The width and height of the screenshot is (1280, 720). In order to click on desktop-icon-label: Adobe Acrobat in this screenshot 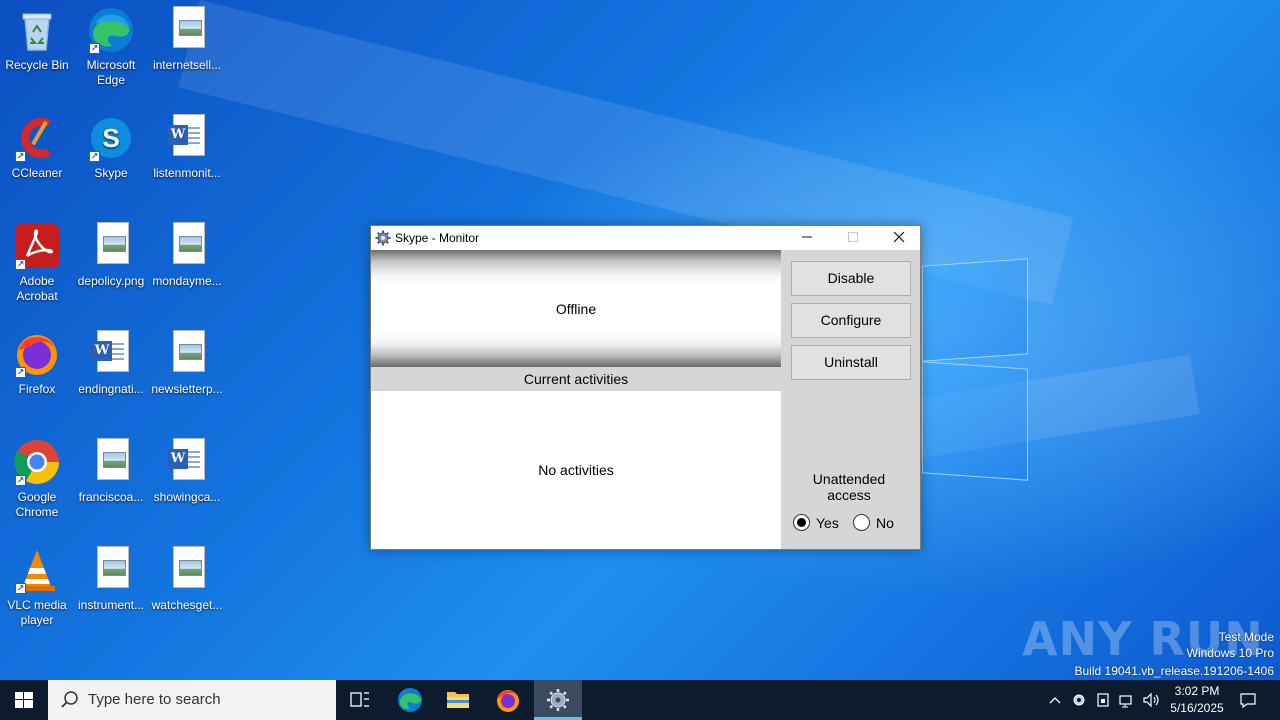, I will do `click(37, 288)`.